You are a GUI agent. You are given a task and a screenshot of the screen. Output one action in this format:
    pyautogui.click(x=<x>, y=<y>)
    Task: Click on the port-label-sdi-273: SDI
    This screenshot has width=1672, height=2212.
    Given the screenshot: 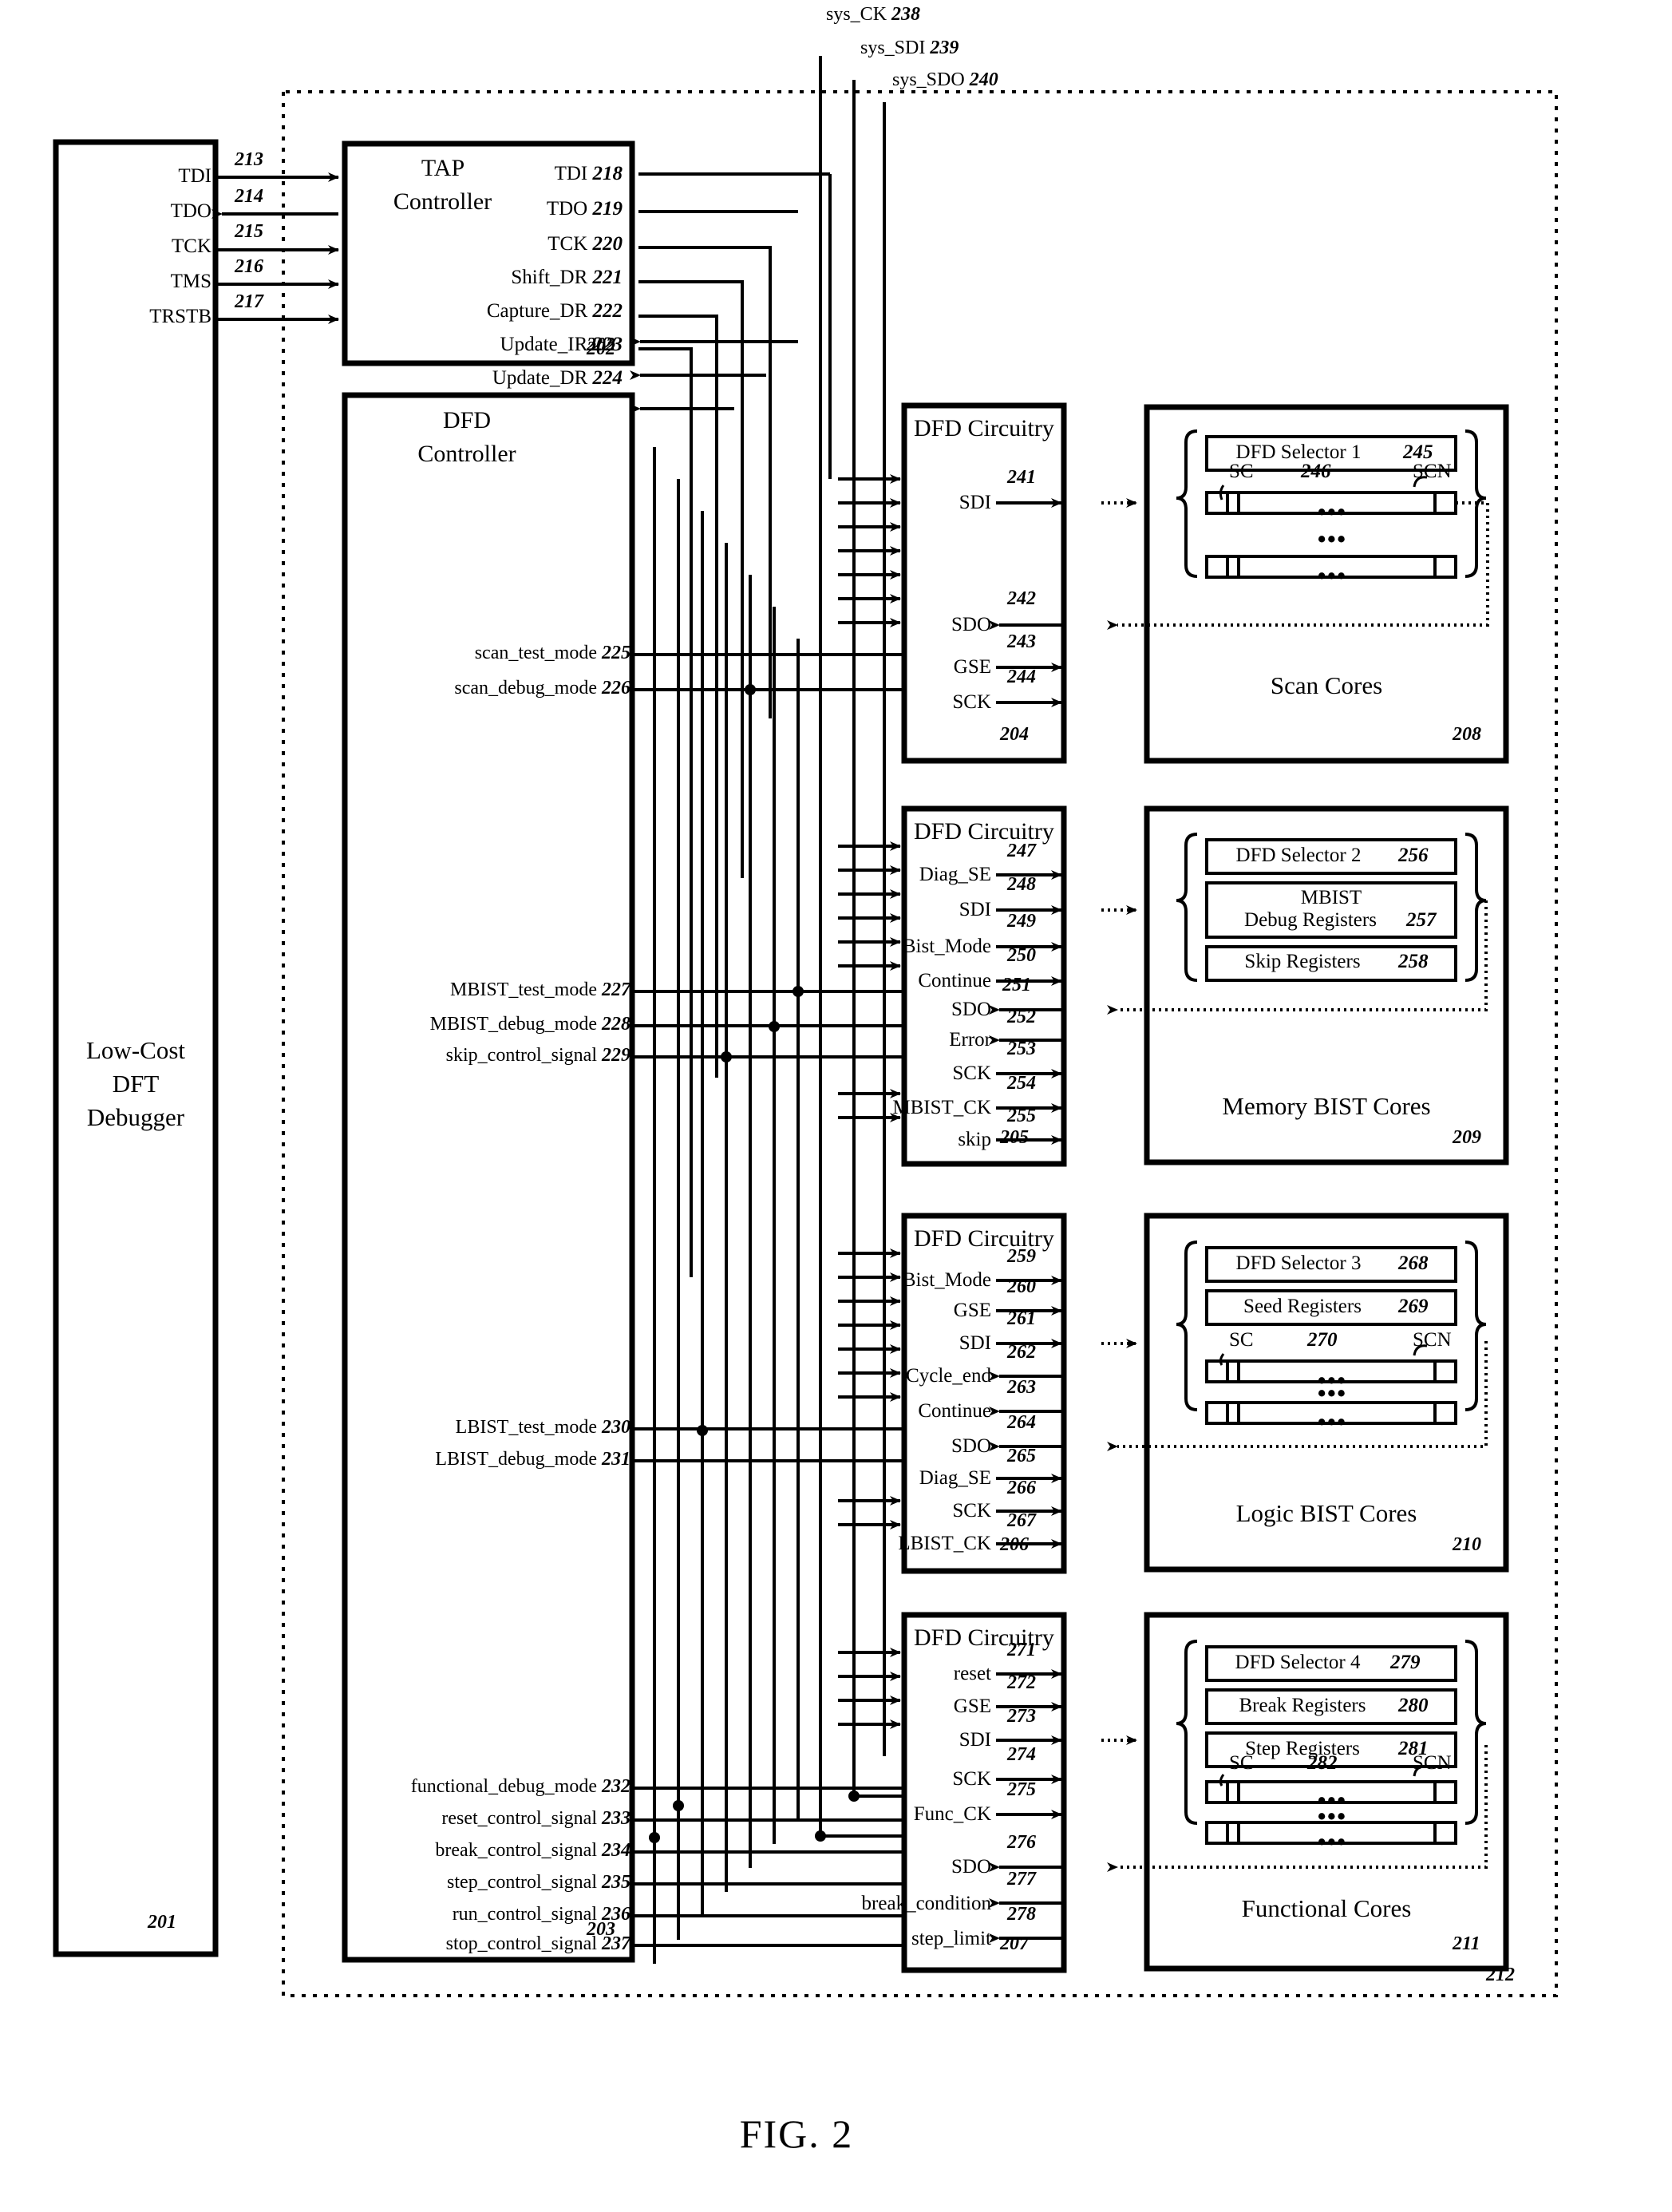 What is the action you would take?
    pyautogui.click(x=975, y=1740)
    